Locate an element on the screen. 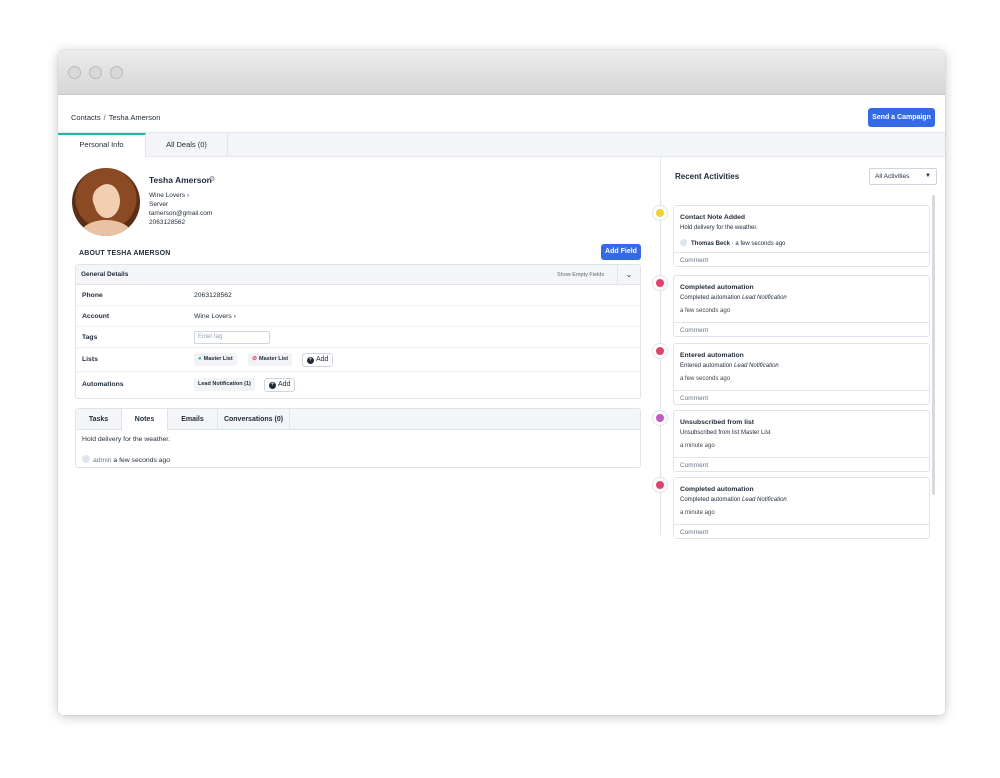 This screenshot has height=778, width=1000. list-pill-subscribed: ● Master List is located at coordinates (215, 359).